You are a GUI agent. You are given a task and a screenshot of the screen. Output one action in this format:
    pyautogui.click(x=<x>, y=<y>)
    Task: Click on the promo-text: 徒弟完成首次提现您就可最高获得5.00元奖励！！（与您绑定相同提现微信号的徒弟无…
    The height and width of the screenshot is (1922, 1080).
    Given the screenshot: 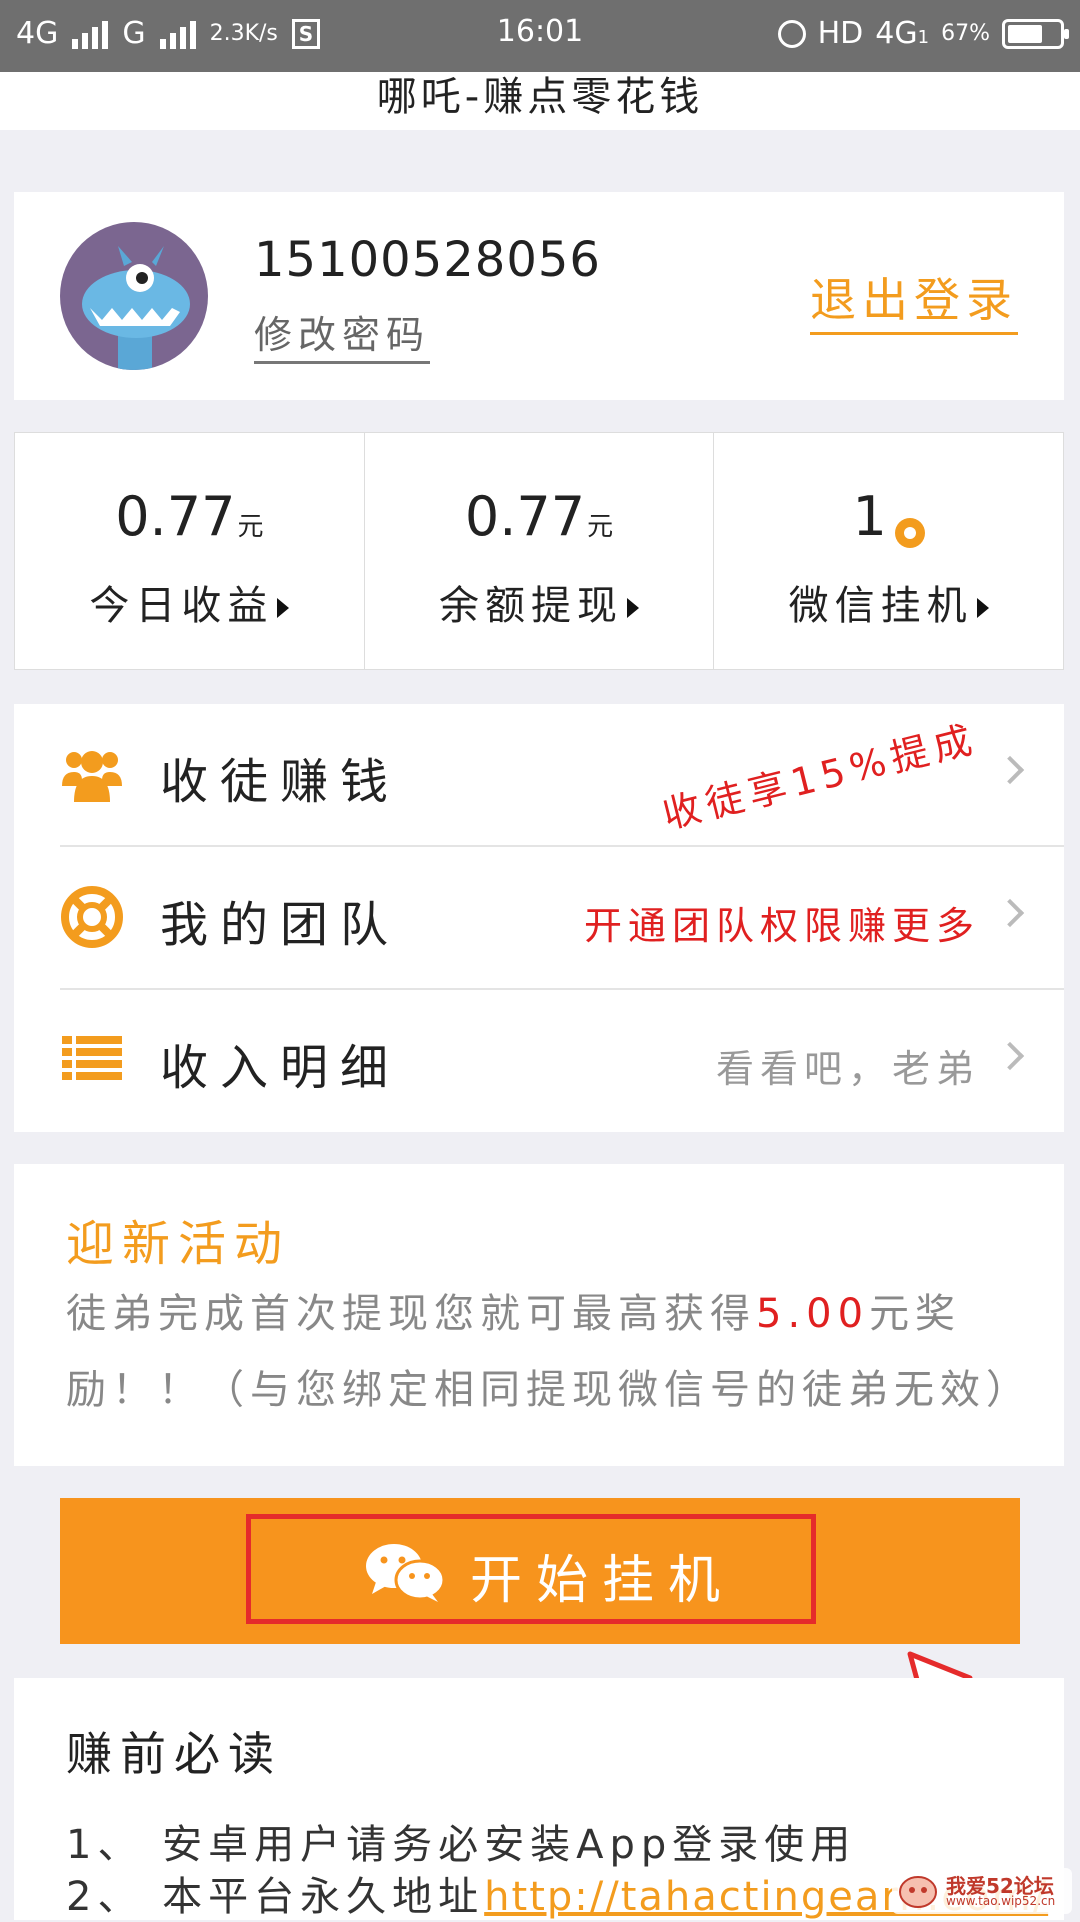 What is the action you would take?
    pyautogui.click(x=549, y=1352)
    